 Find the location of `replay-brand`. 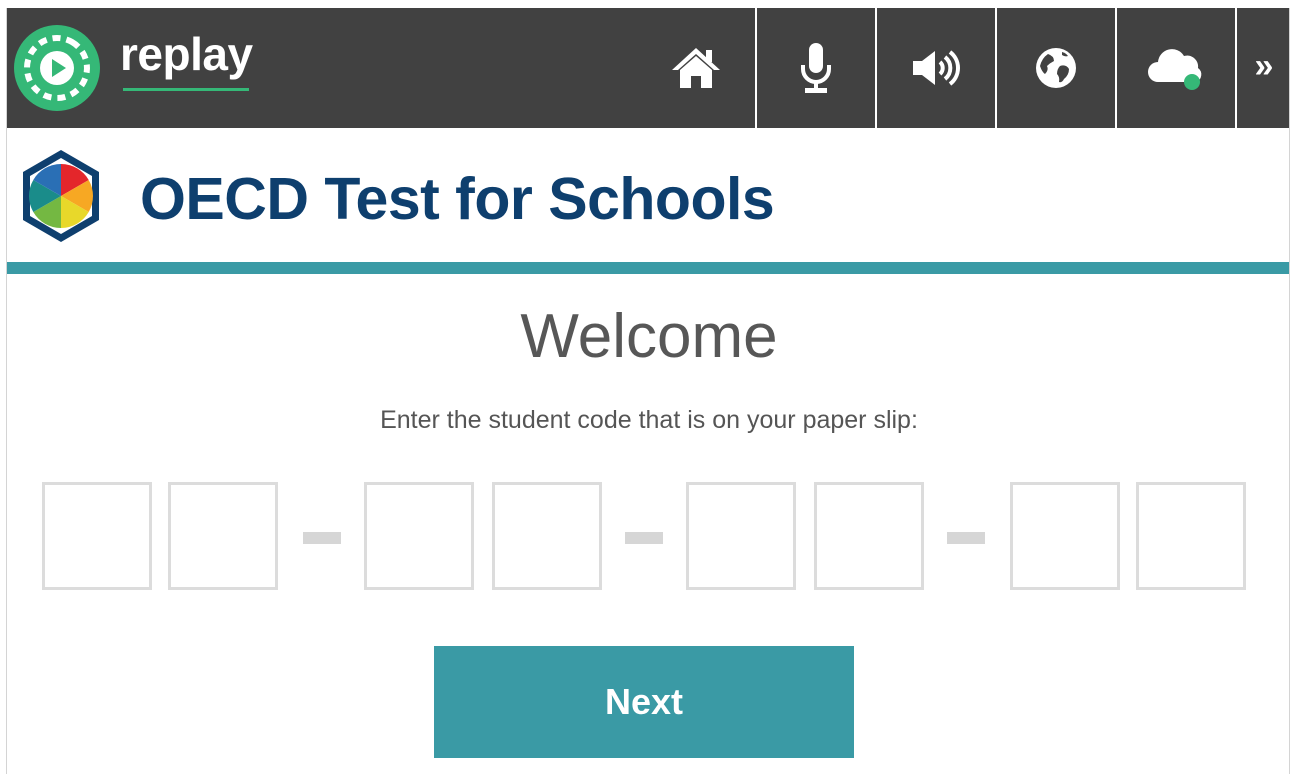

replay-brand is located at coordinates (57, 68).